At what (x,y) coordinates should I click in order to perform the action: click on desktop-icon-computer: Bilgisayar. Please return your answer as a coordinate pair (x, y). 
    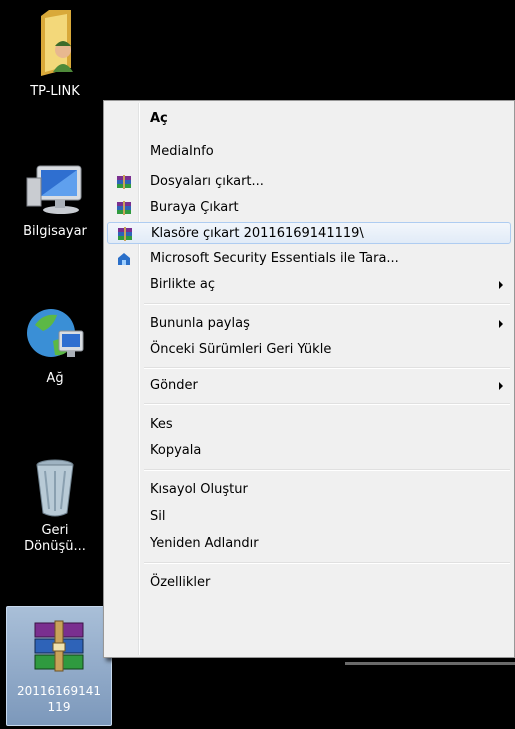
    Looking at the image, I should click on (55, 200).